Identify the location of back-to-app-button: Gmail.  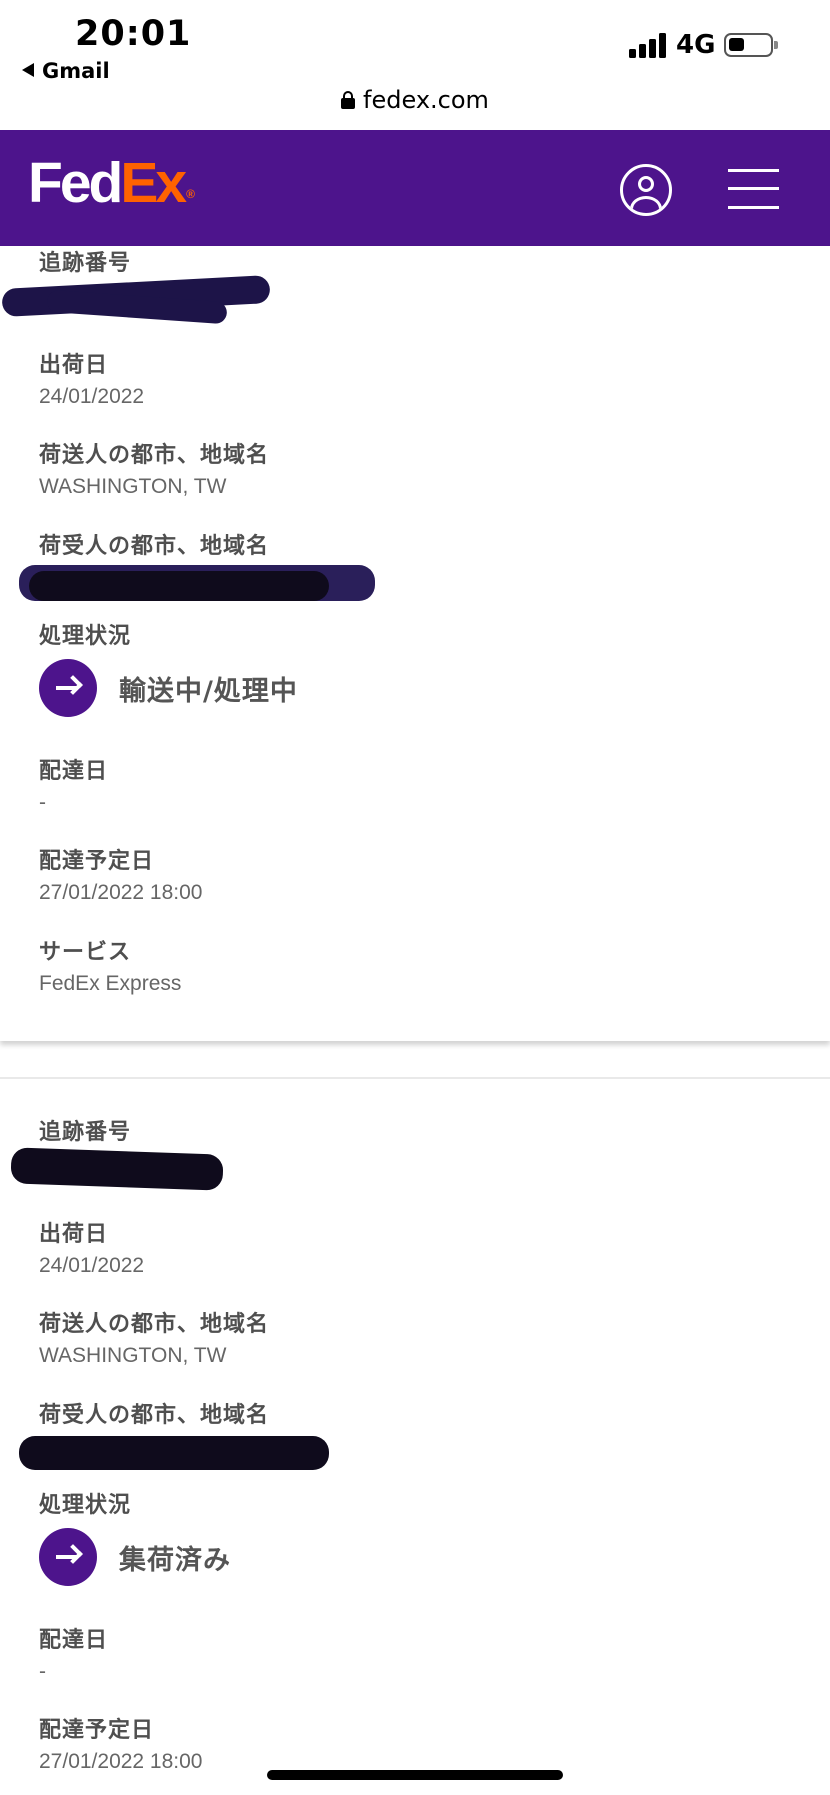
(66, 71).